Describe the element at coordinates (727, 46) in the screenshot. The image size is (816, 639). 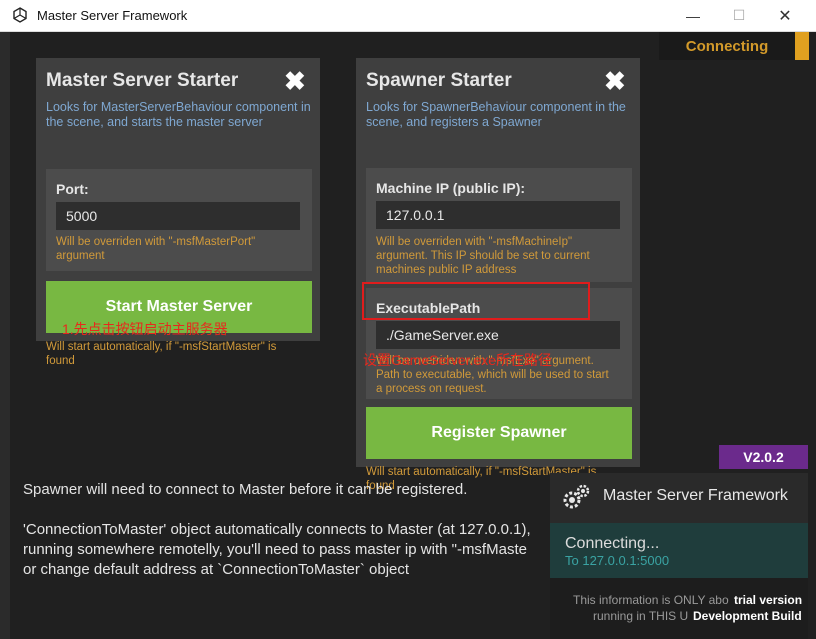
I see `top-connection-status: Connecting` at that location.